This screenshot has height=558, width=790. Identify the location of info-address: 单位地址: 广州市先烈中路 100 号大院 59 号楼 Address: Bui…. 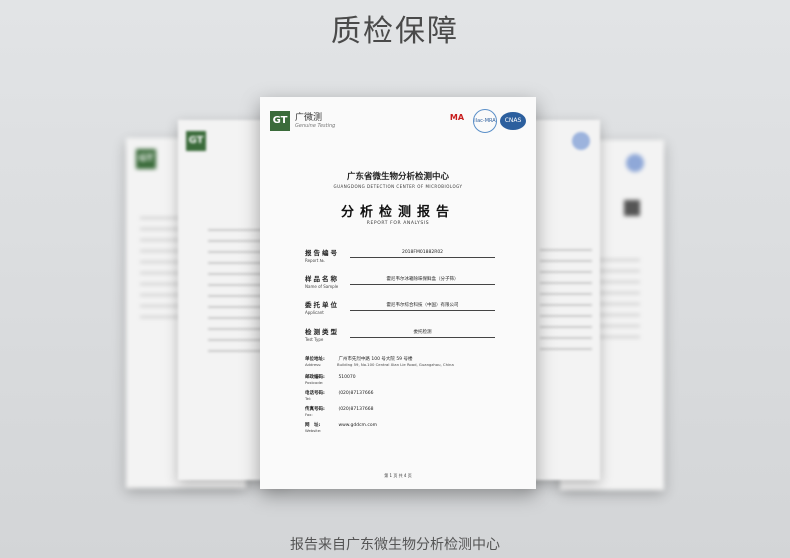
(379, 361).